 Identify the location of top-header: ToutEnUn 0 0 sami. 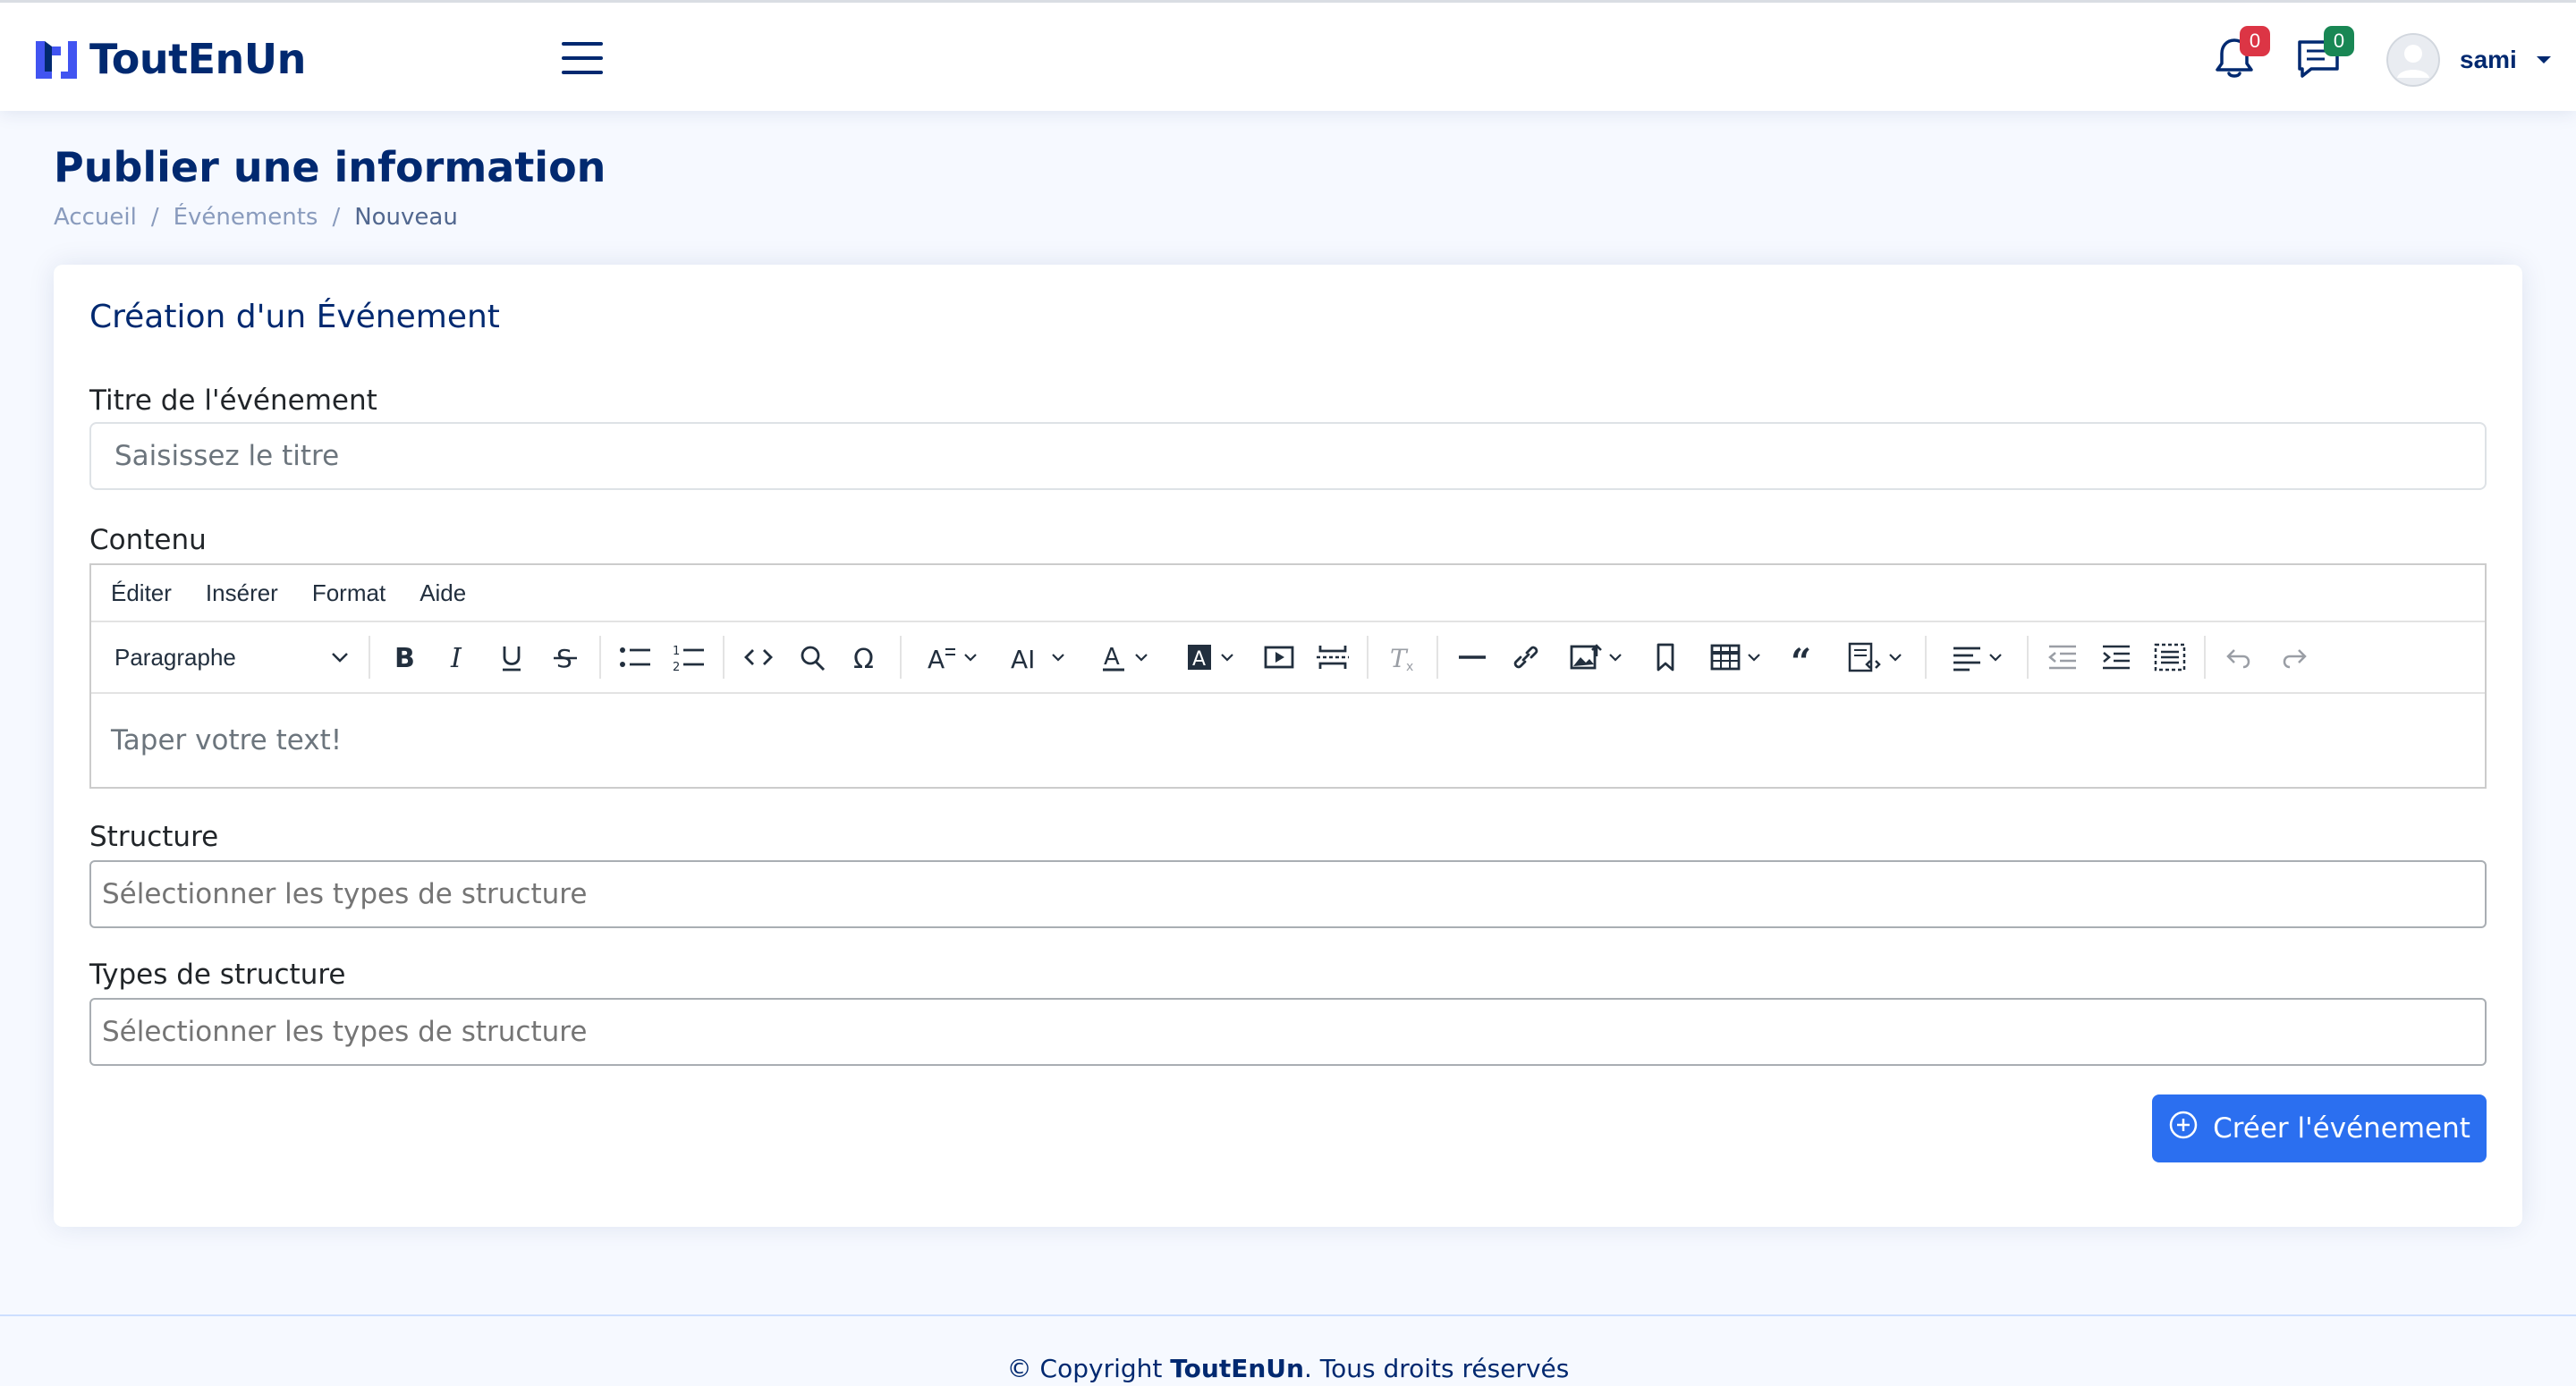
(1288, 55).